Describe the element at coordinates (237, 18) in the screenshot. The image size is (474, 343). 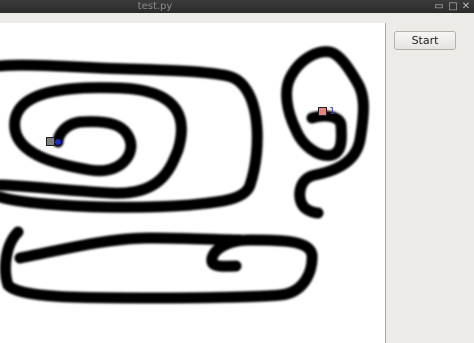
I see `window-toolbar-area` at that location.